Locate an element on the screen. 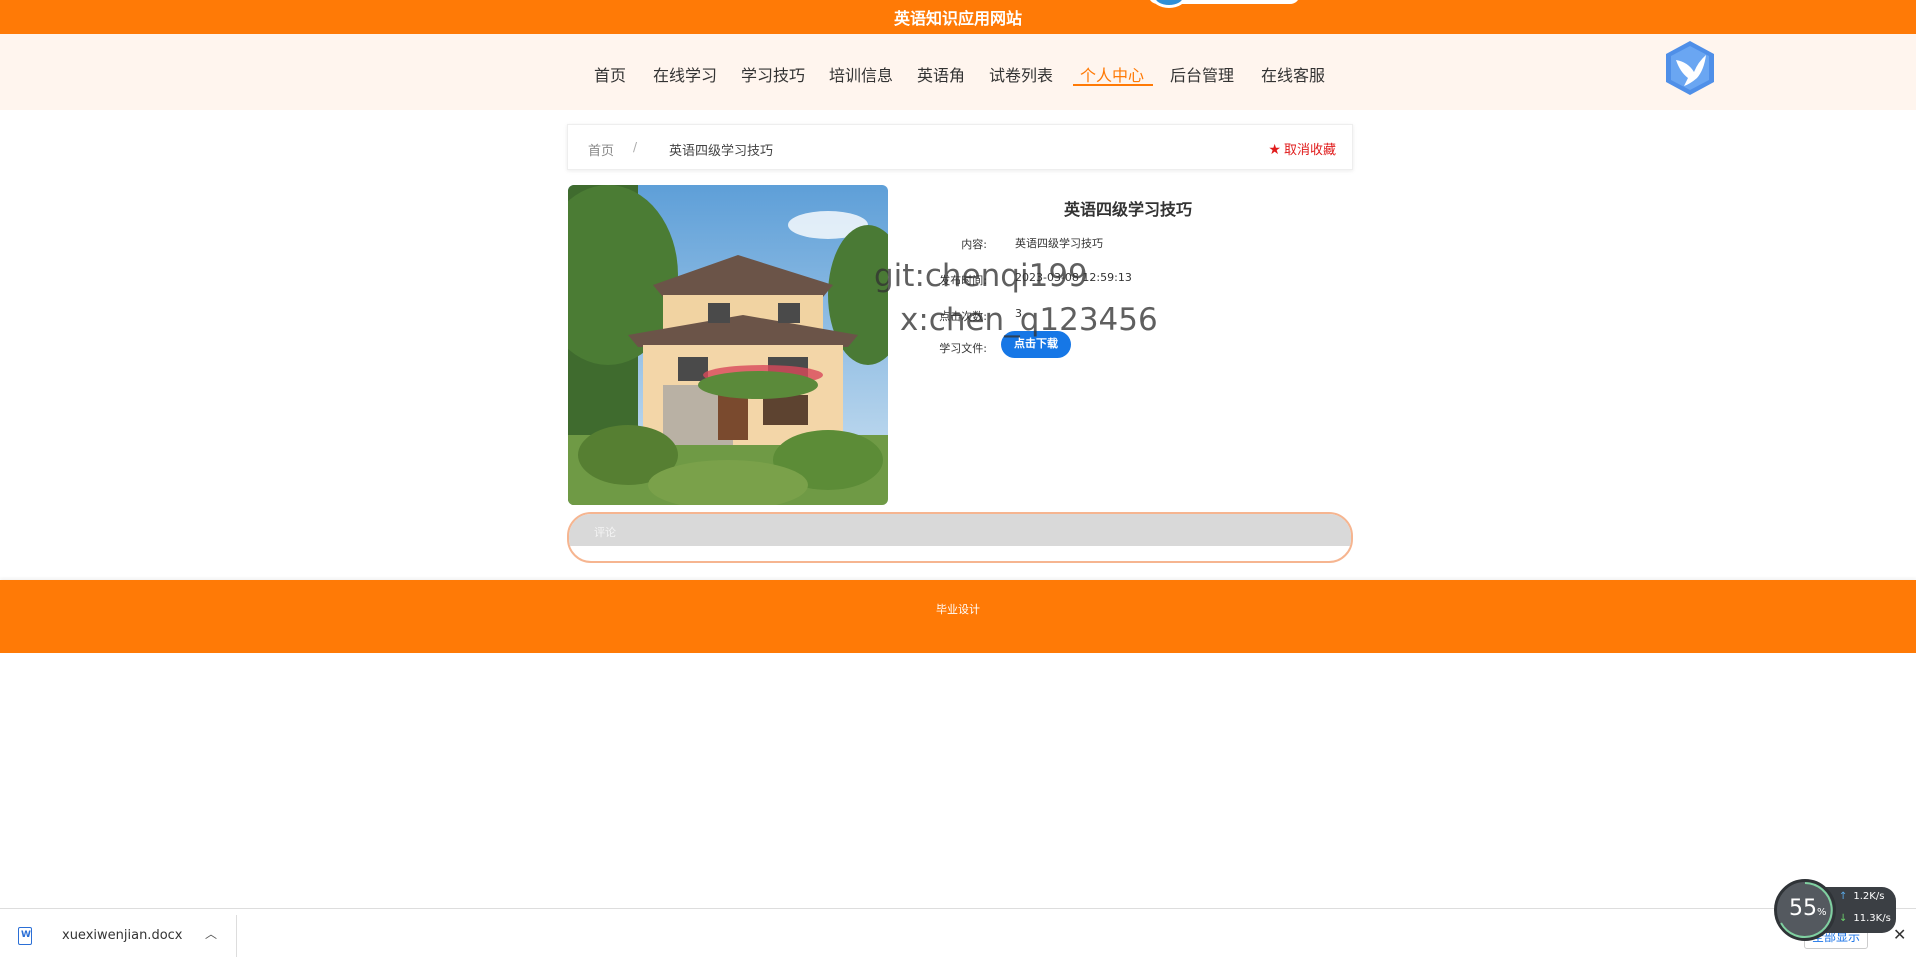  comment-section: 评论 is located at coordinates (960, 537).